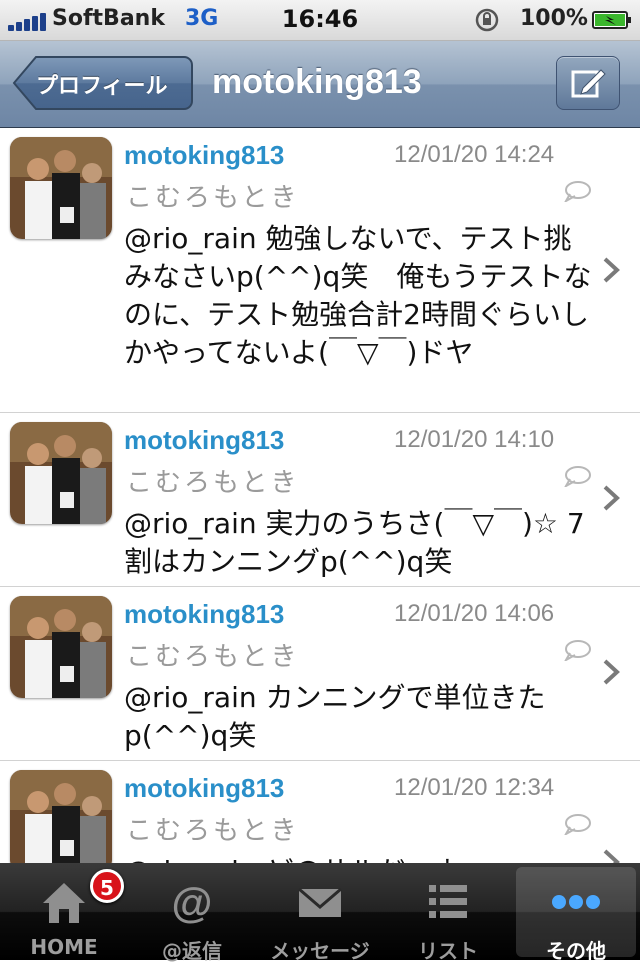 This screenshot has width=640, height=964. Describe the element at coordinates (335, 716) in the screenshot. I see `tweet-text: @rio_rain カンニングで単位きたp(^^)q笑` at that location.